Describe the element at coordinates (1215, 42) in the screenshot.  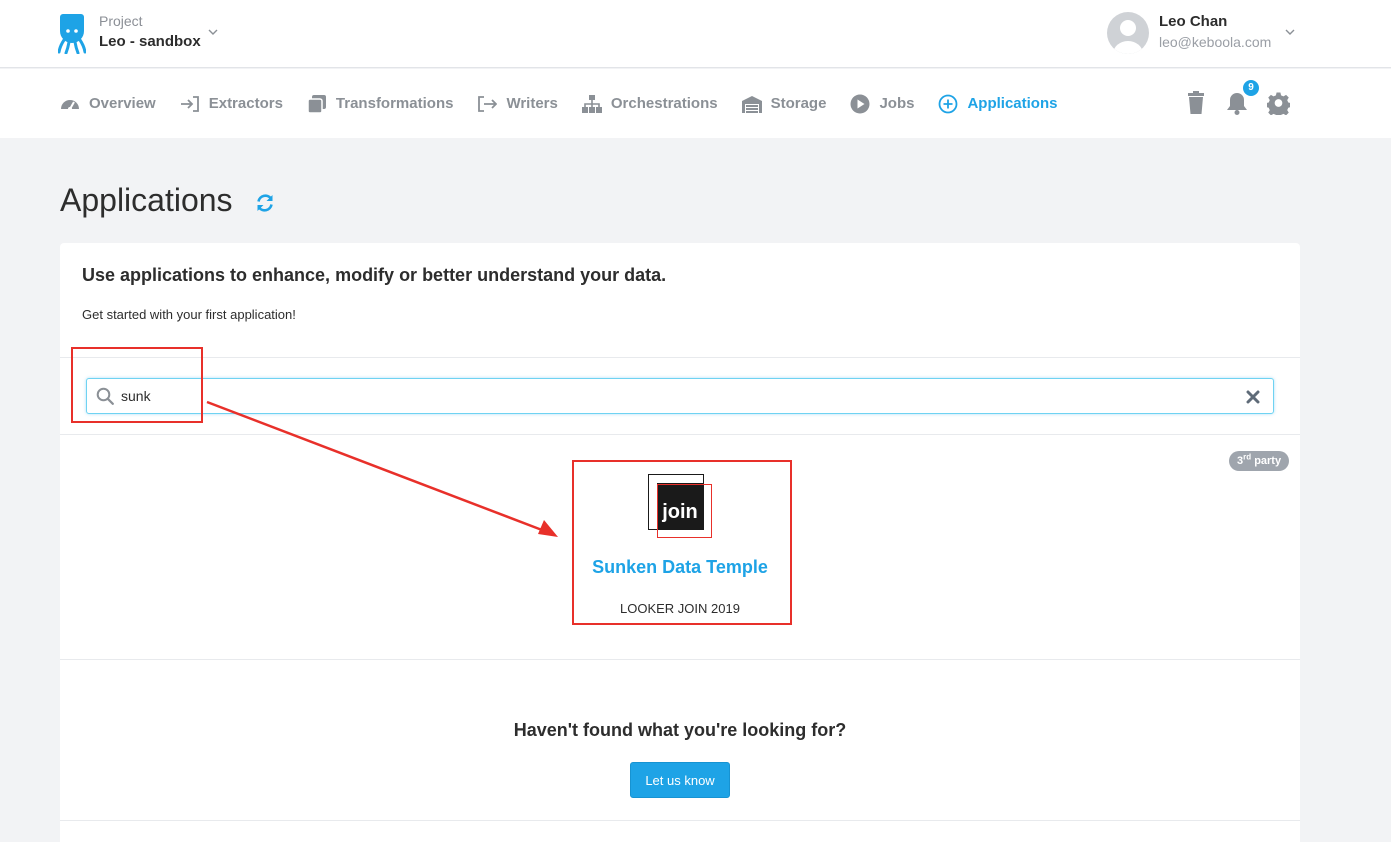
I see `user-email: leo@keboola.com` at that location.